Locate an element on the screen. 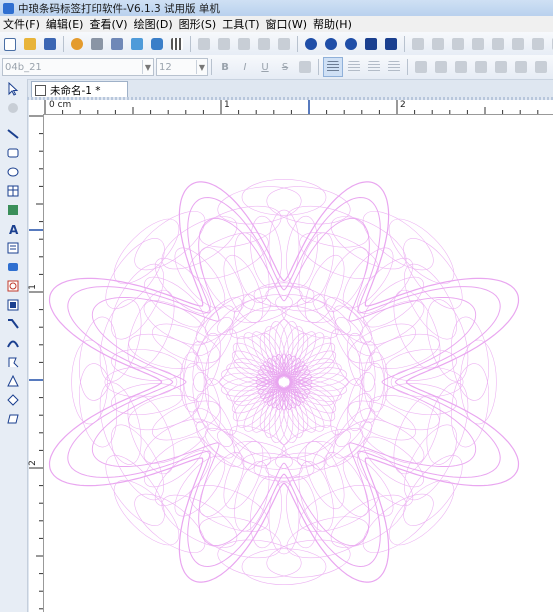  ruler-label-0: 0 cm is located at coordinates (60, 105).